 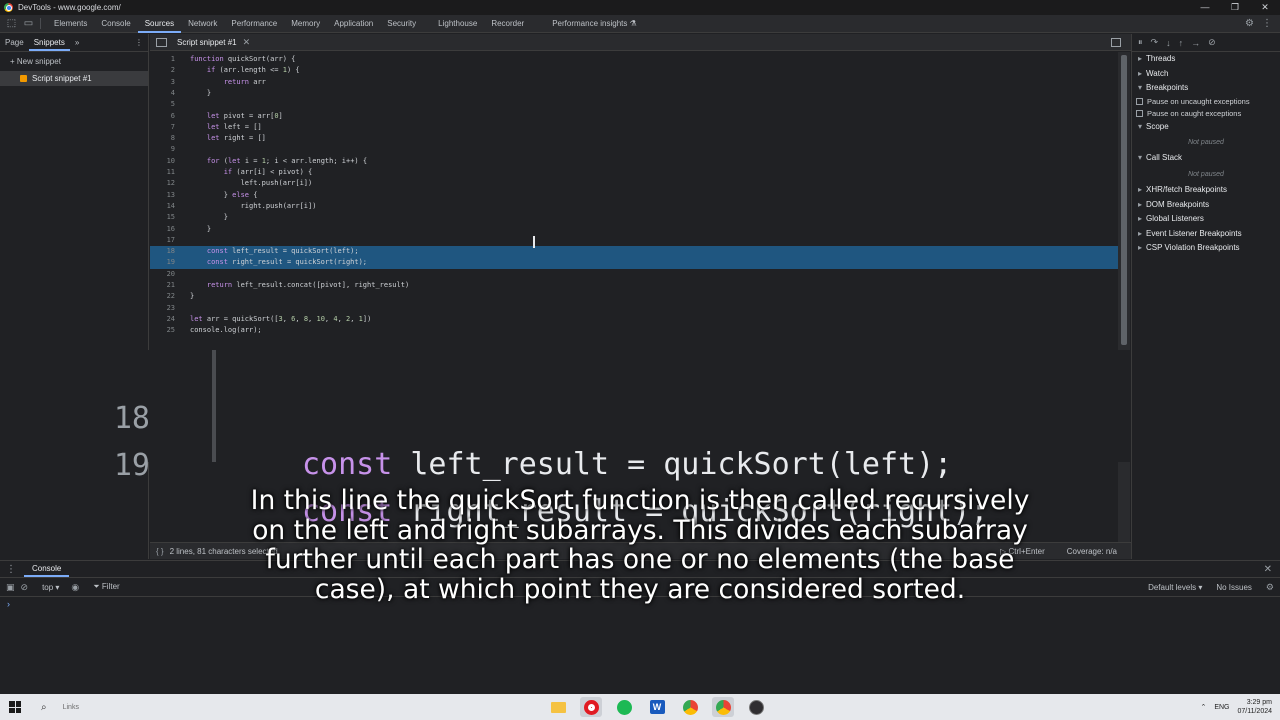 What do you see at coordinates (162, 240) in the screenshot?
I see `line-number: 17` at bounding box center [162, 240].